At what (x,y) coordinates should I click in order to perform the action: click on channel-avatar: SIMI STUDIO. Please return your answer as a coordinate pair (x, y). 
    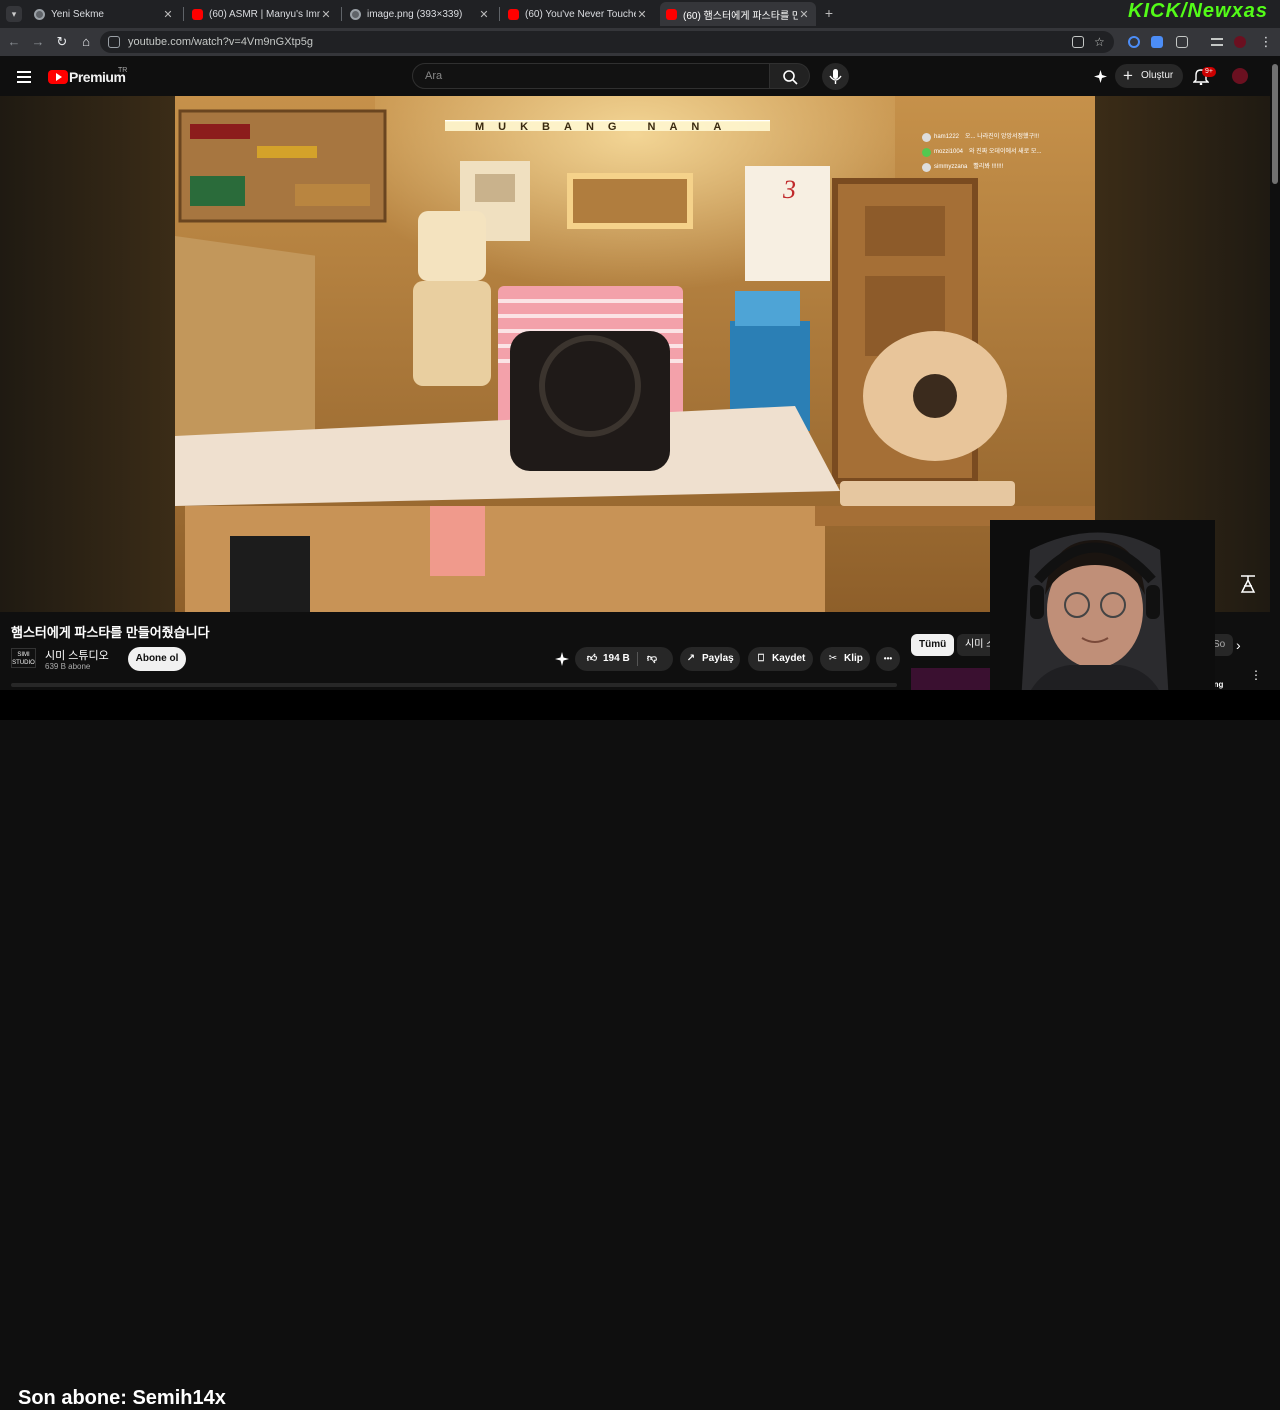
    Looking at the image, I should click on (23, 658).